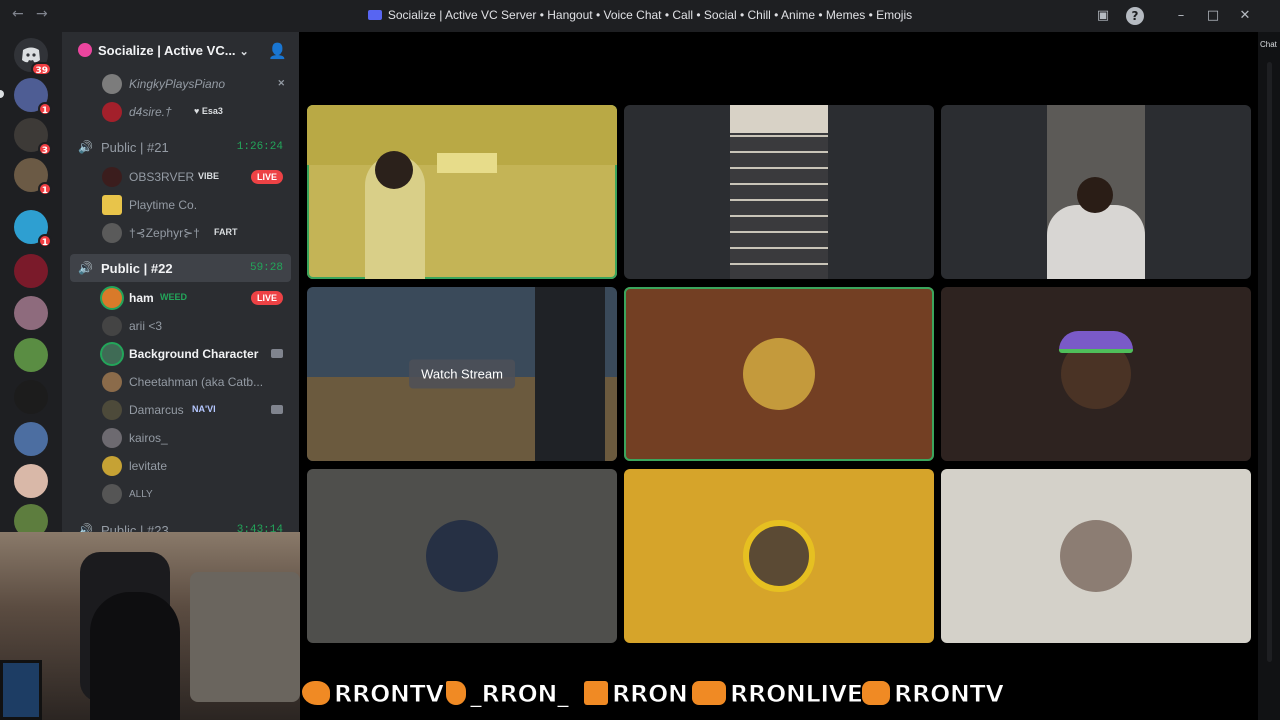  What do you see at coordinates (180, 494) in the screenshot?
I see `voice-user: ALLY` at bounding box center [180, 494].